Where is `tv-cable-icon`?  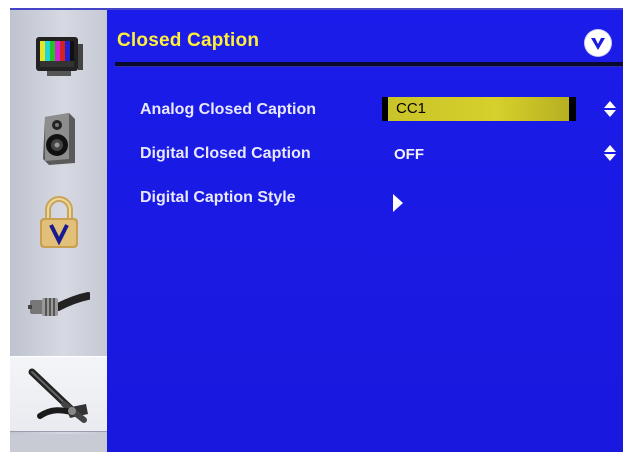
tv-cable-icon is located at coordinates (58, 304).